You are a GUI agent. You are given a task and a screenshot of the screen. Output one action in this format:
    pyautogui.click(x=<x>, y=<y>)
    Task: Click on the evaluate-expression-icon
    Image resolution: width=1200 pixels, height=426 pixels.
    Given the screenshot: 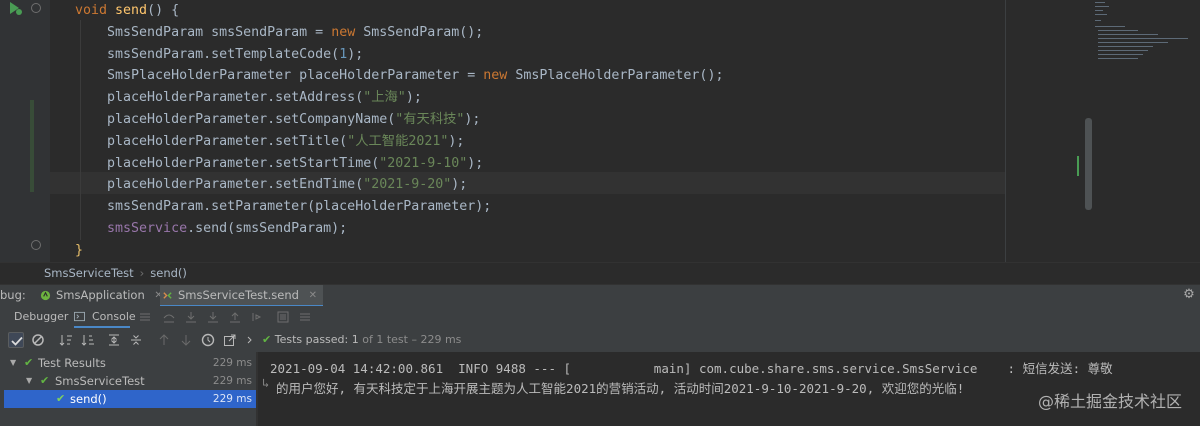 What is the action you would take?
    pyautogui.click(x=283, y=317)
    